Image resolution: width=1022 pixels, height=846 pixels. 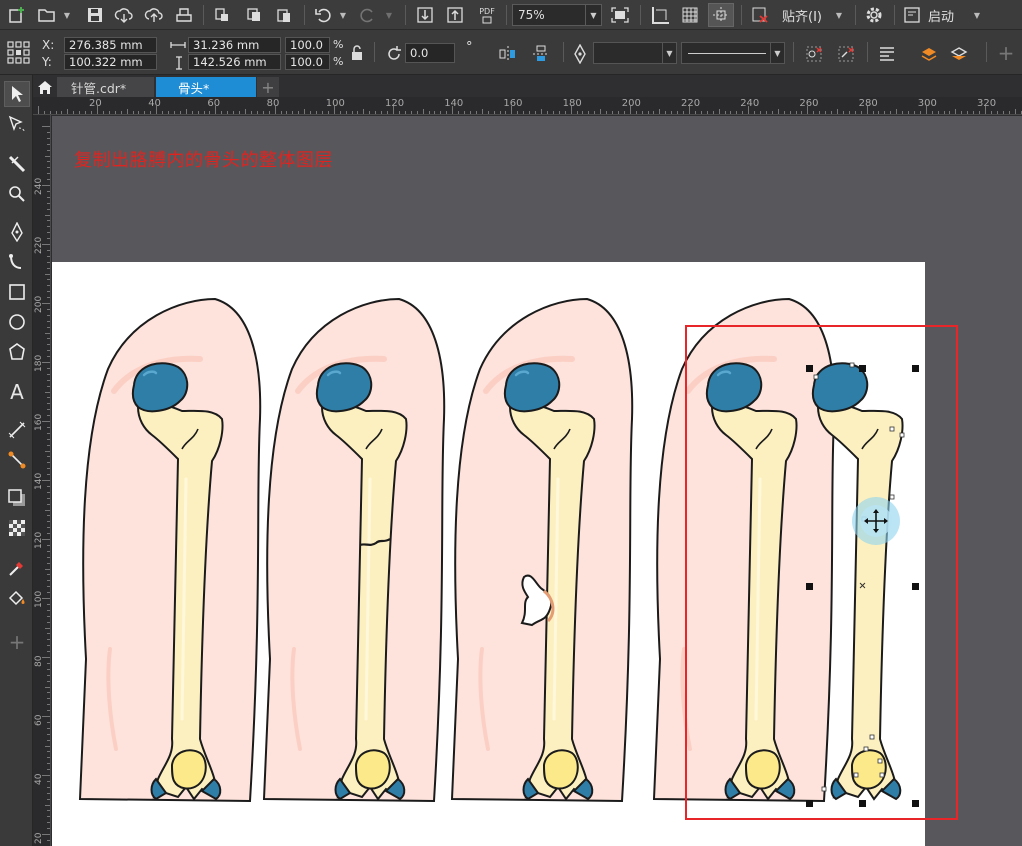 I want to click on new-document-icon, so click(x=17, y=15).